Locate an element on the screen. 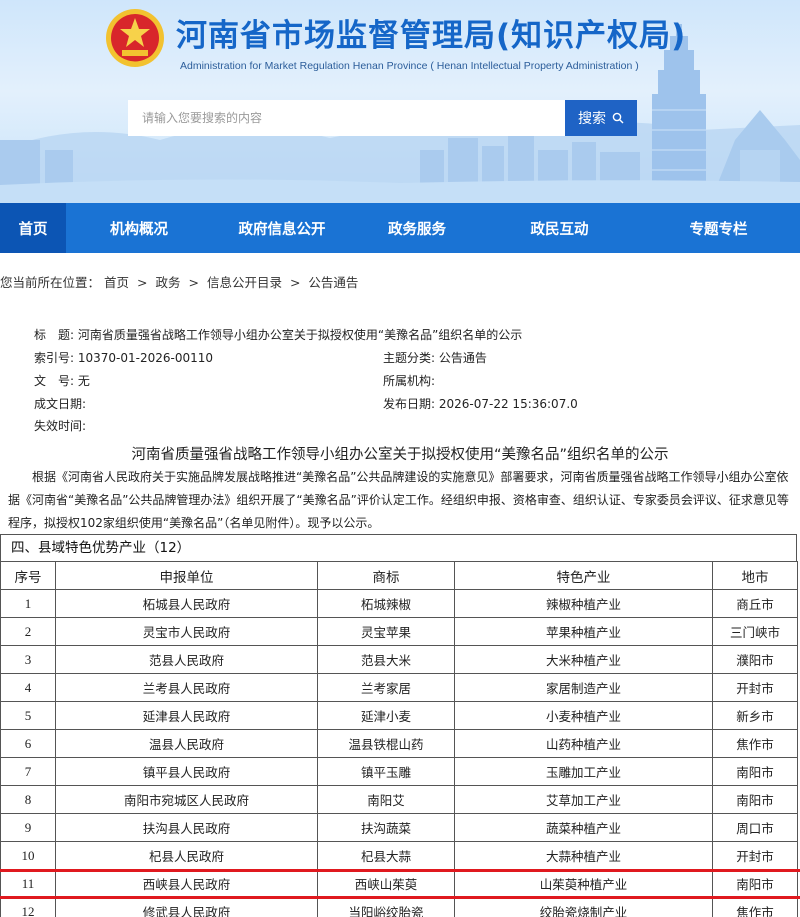 The image size is (800, 917). breadcrumb-prefix: 您当前所在位置： is located at coordinates (50, 282).